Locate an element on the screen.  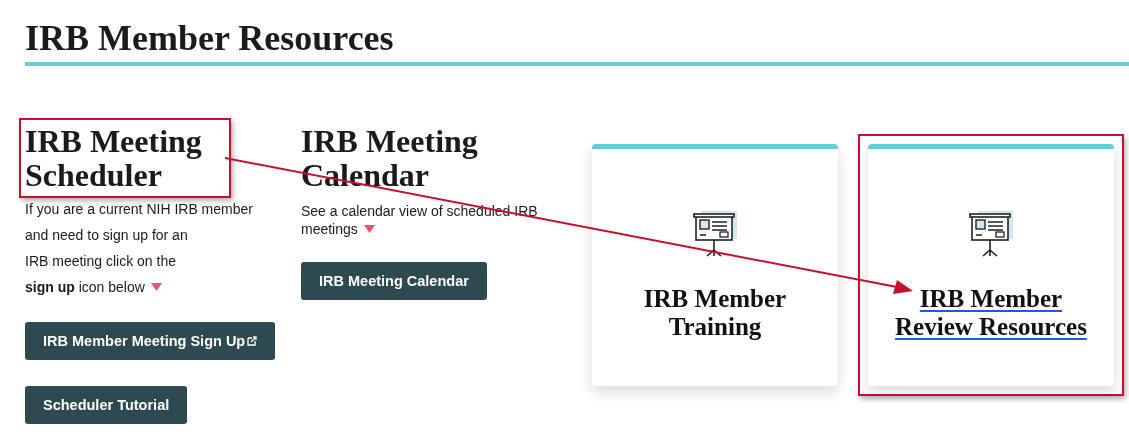
description-text: See a calendar view of scheduled IRB is located at coordinates (419, 211).